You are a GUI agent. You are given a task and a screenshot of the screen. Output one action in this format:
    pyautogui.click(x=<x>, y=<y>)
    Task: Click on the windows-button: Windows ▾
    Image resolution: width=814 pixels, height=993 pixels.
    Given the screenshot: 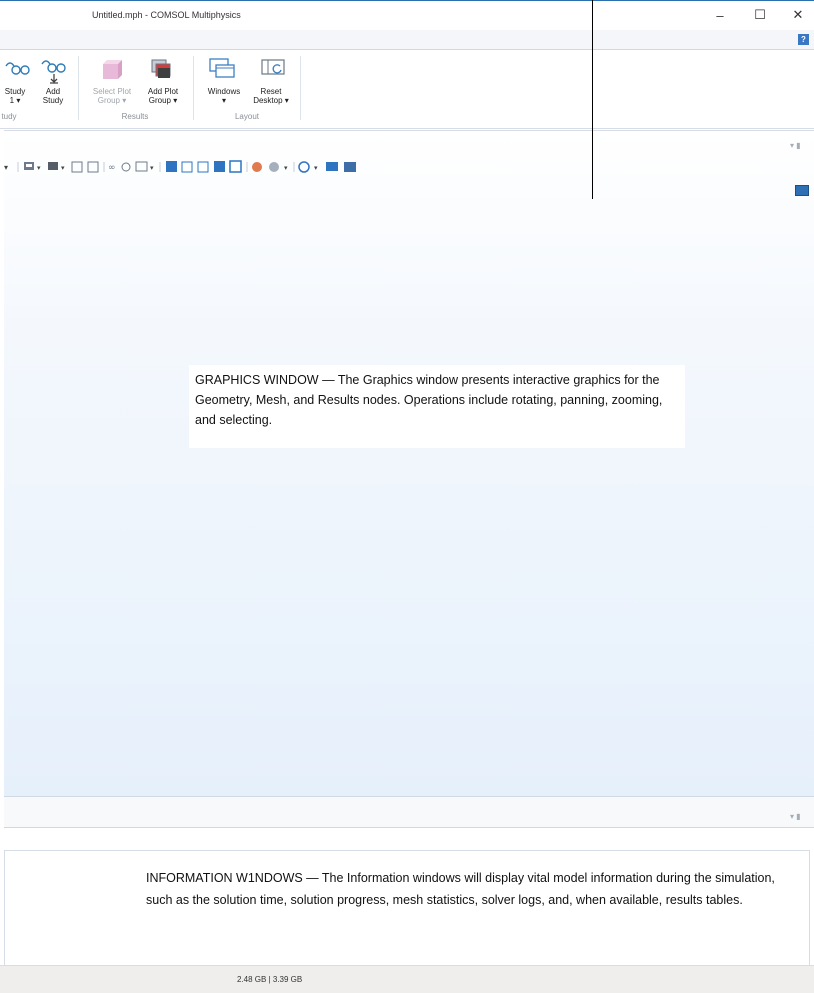 What is the action you would take?
    pyautogui.click(x=224, y=96)
    